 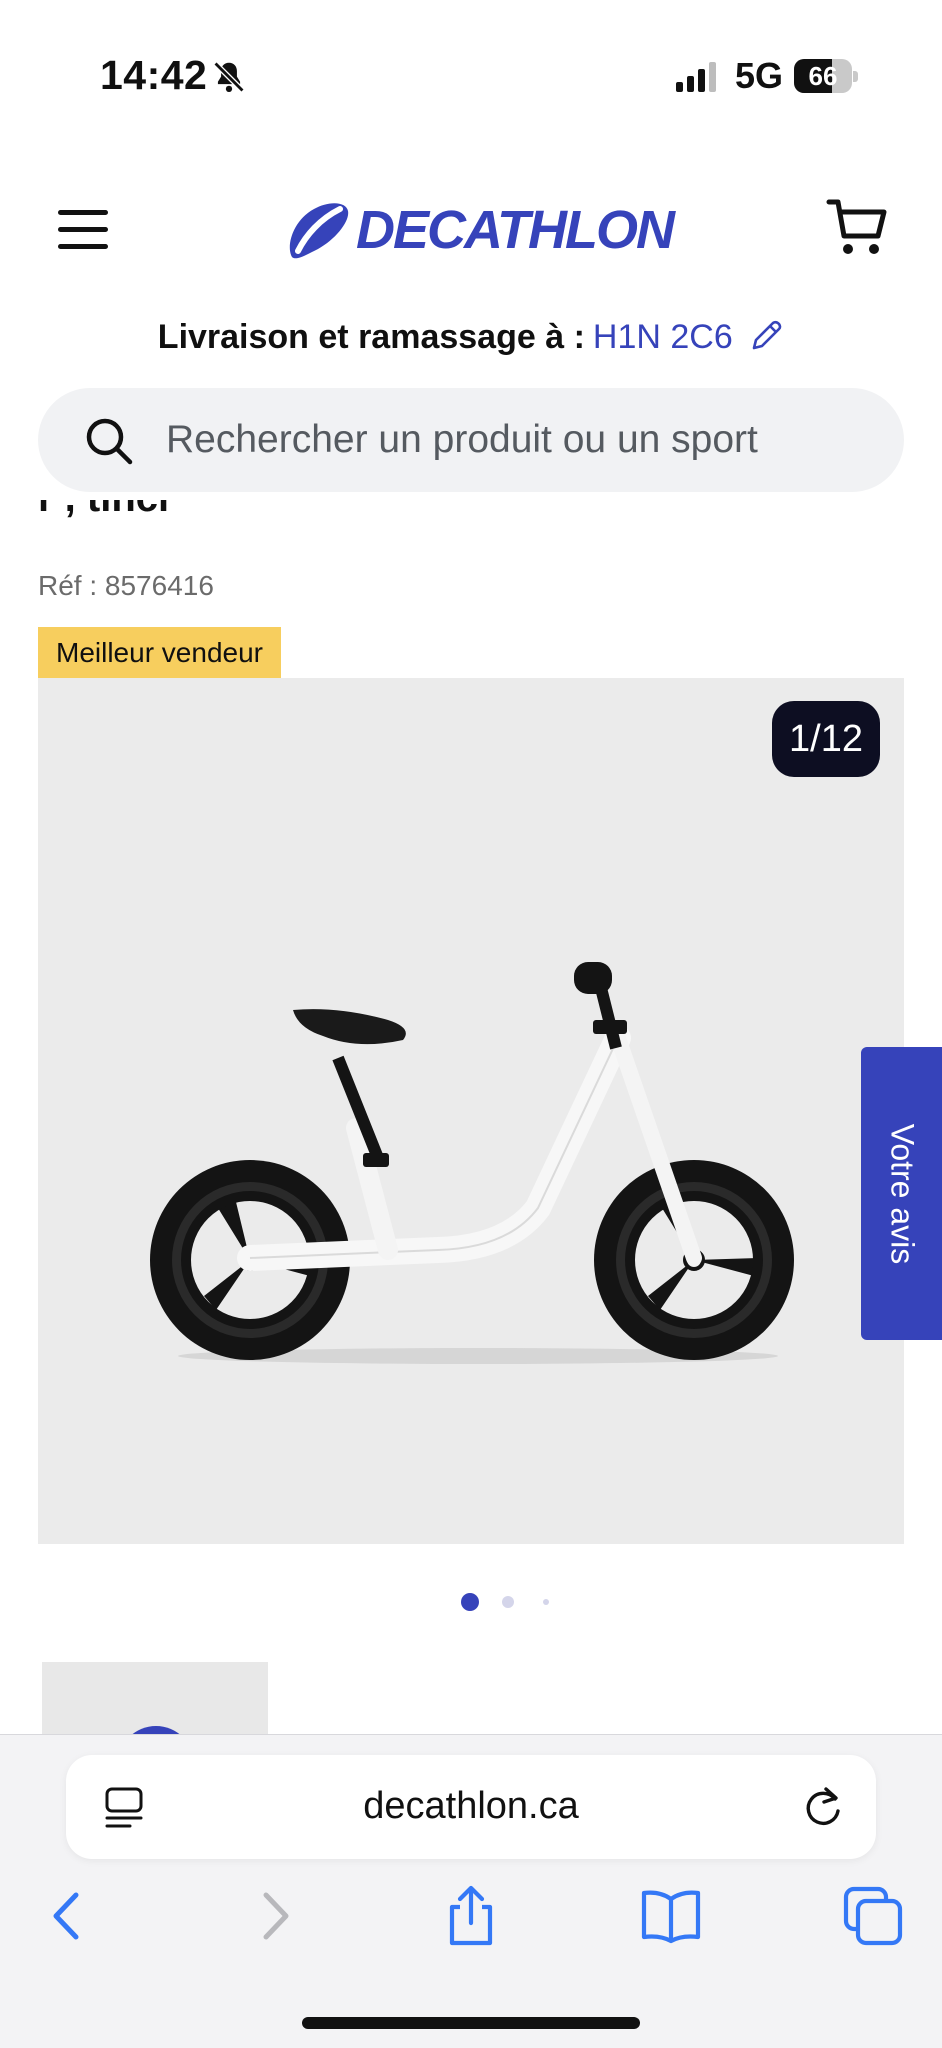 What do you see at coordinates (823, 1807) in the screenshot?
I see `reload-icon` at bounding box center [823, 1807].